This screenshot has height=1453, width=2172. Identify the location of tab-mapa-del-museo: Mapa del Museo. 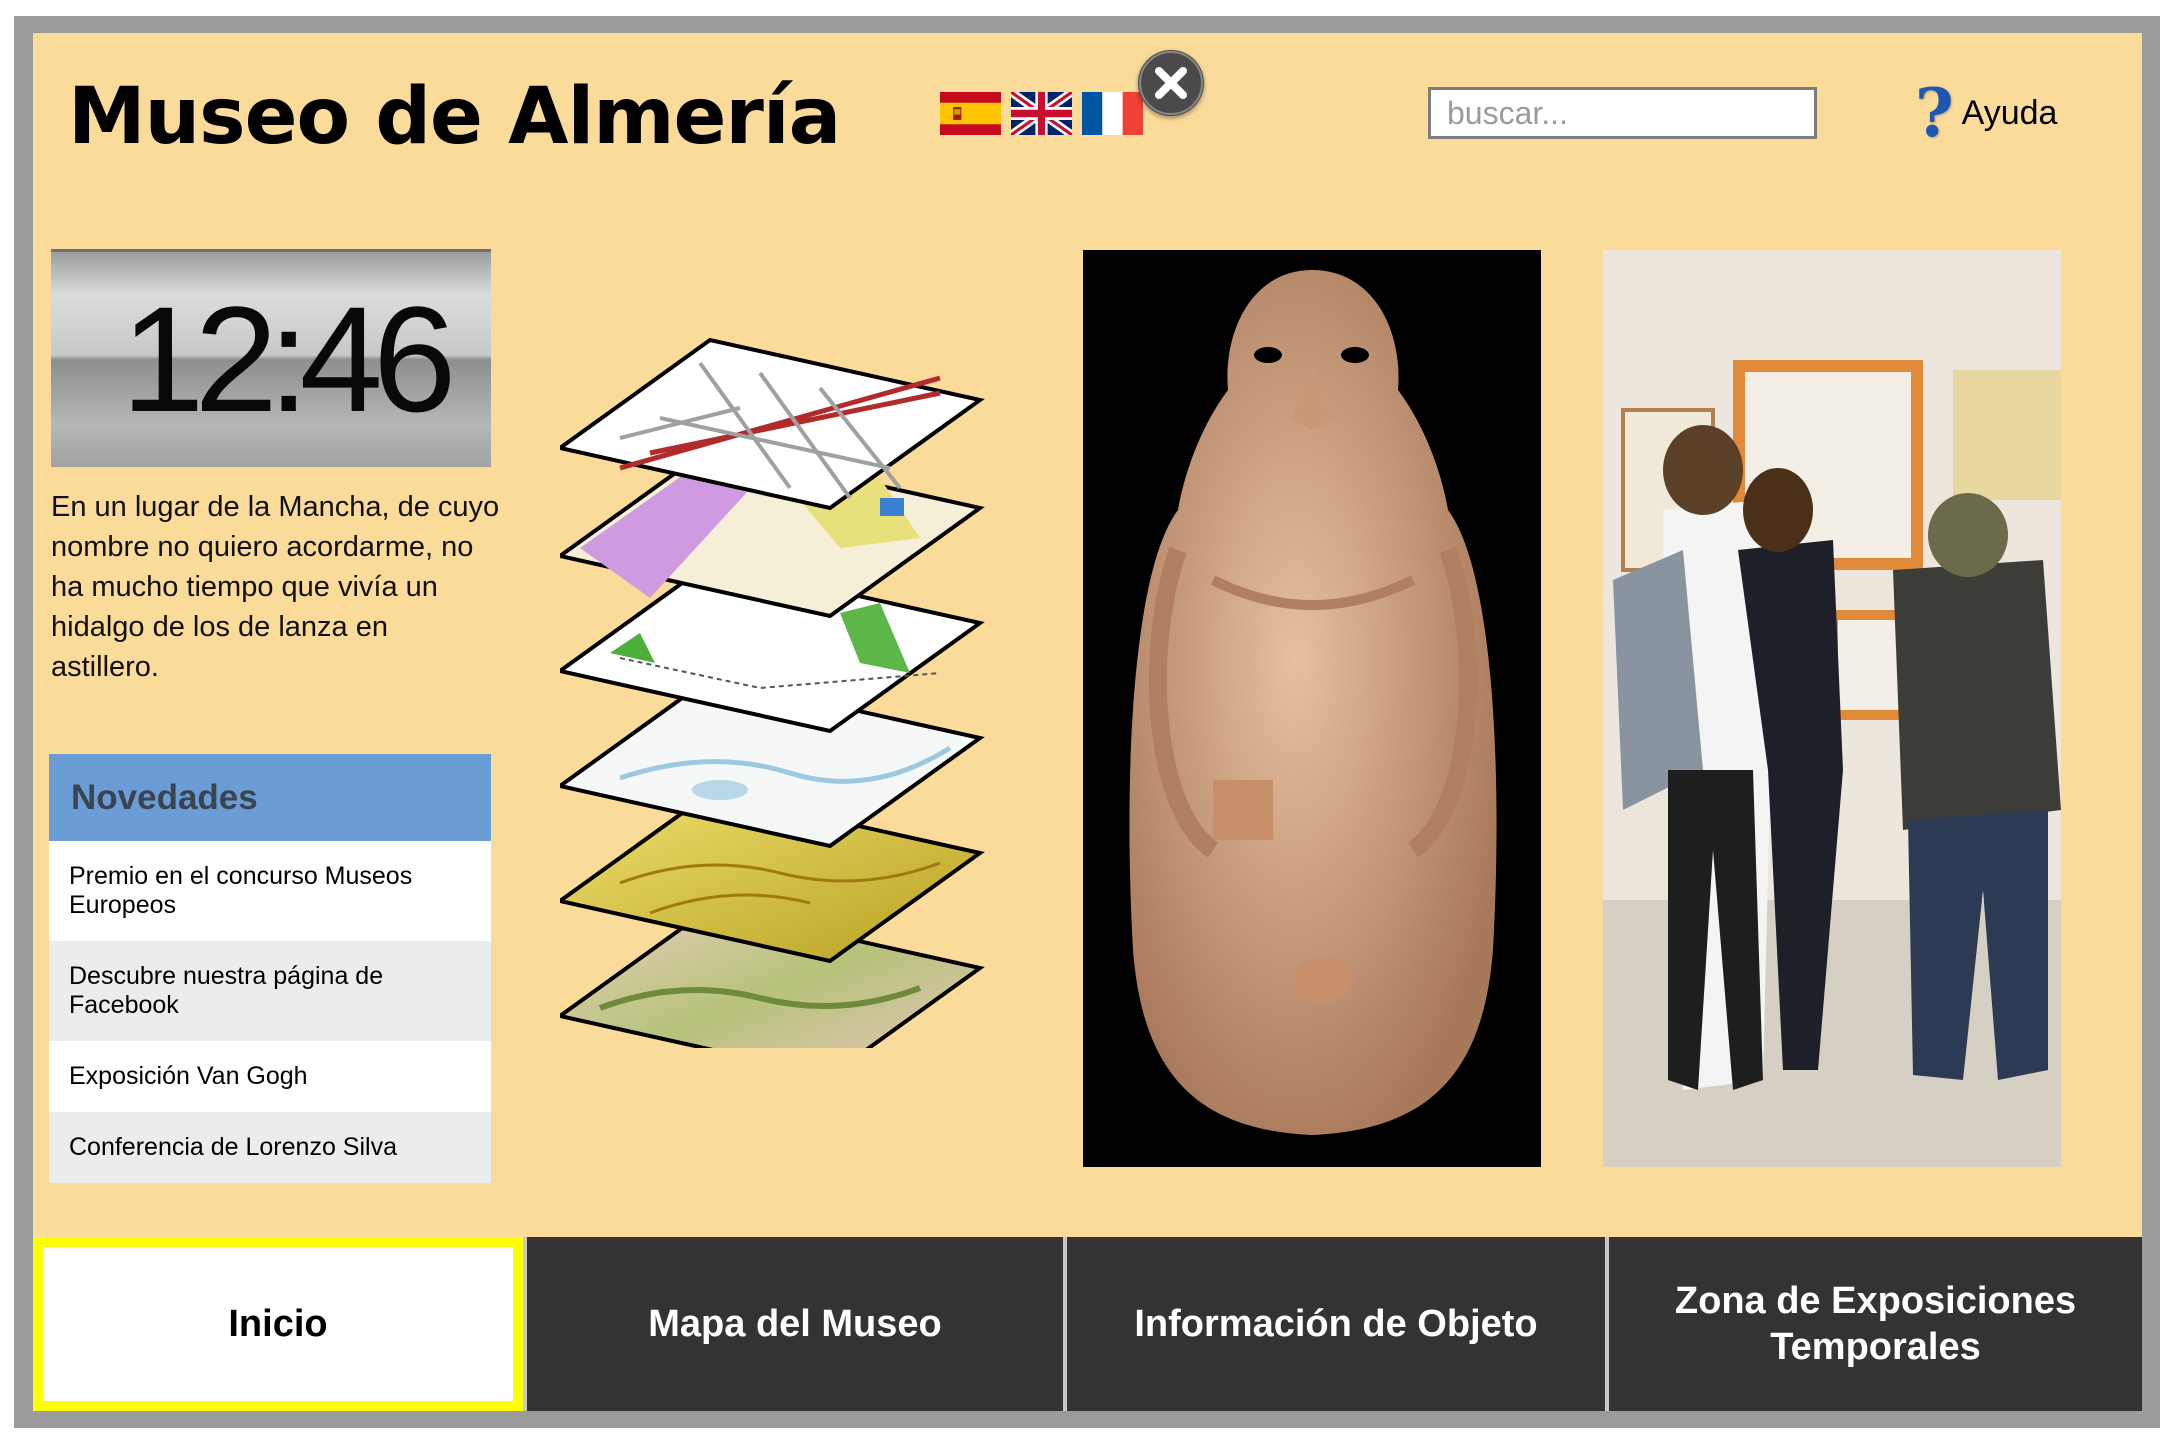
(793, 1324).